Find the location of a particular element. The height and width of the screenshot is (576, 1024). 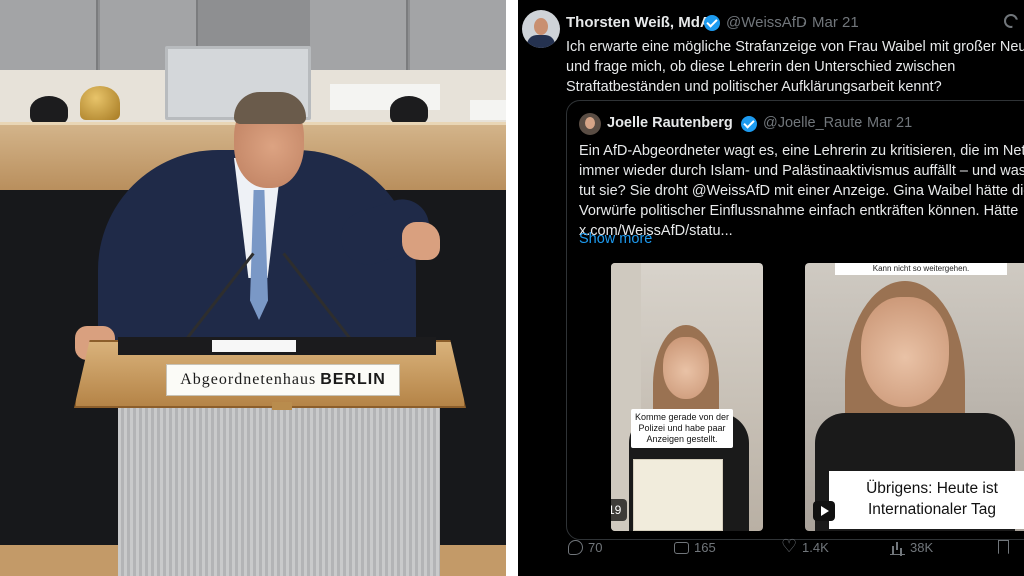

quote-author-name: Joelle Rautenberg is located at coordinates (670, 123).